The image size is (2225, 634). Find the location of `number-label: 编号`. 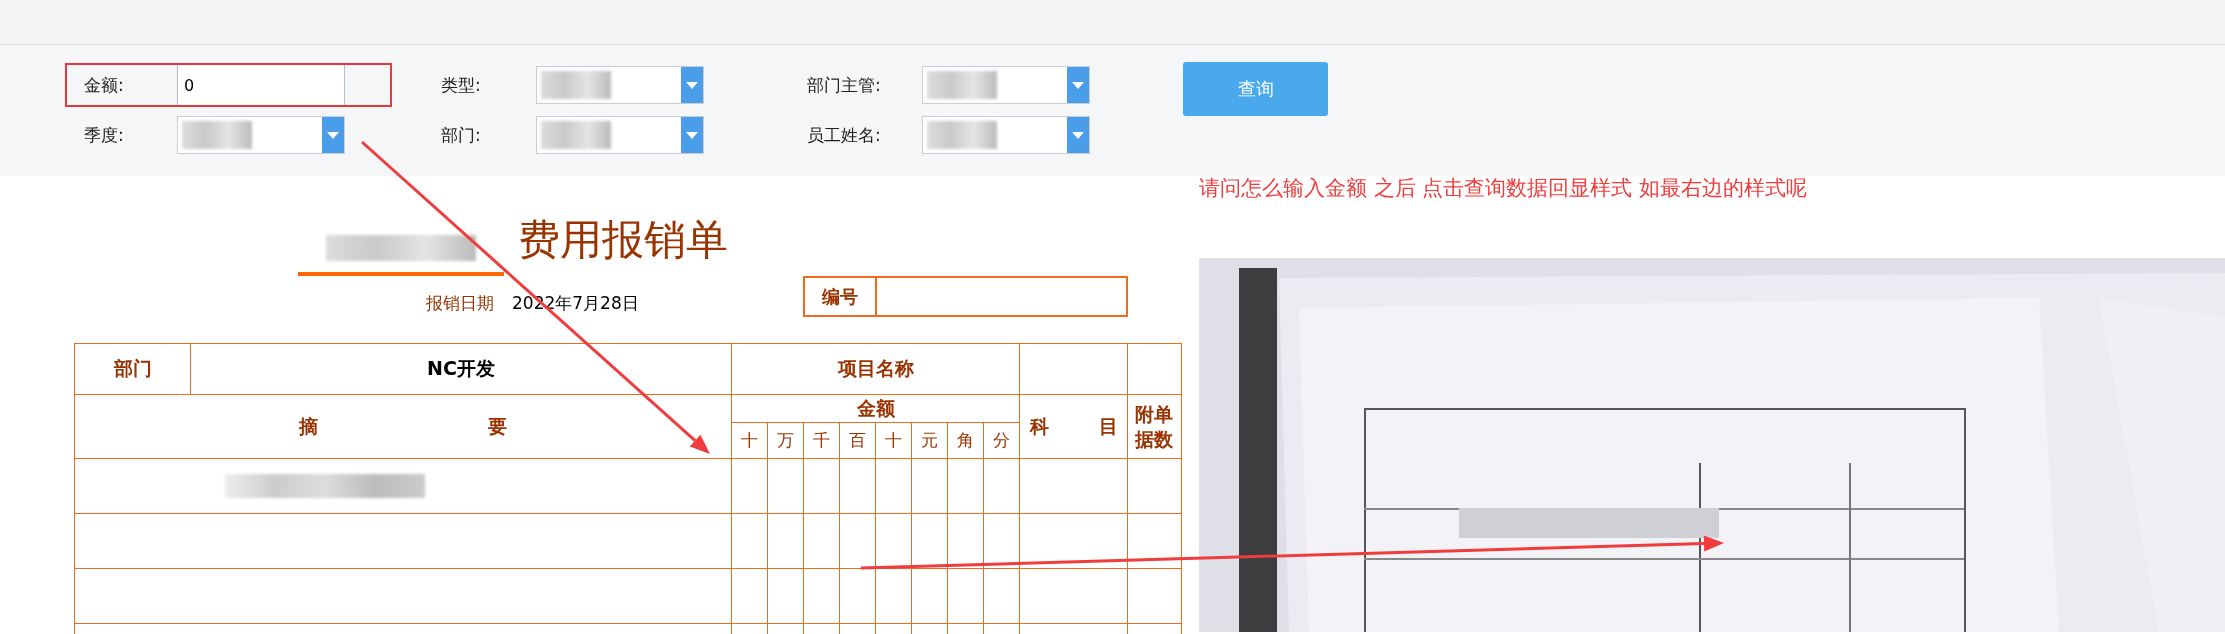

number-label: 编号 is located at coordinates (840, 296).